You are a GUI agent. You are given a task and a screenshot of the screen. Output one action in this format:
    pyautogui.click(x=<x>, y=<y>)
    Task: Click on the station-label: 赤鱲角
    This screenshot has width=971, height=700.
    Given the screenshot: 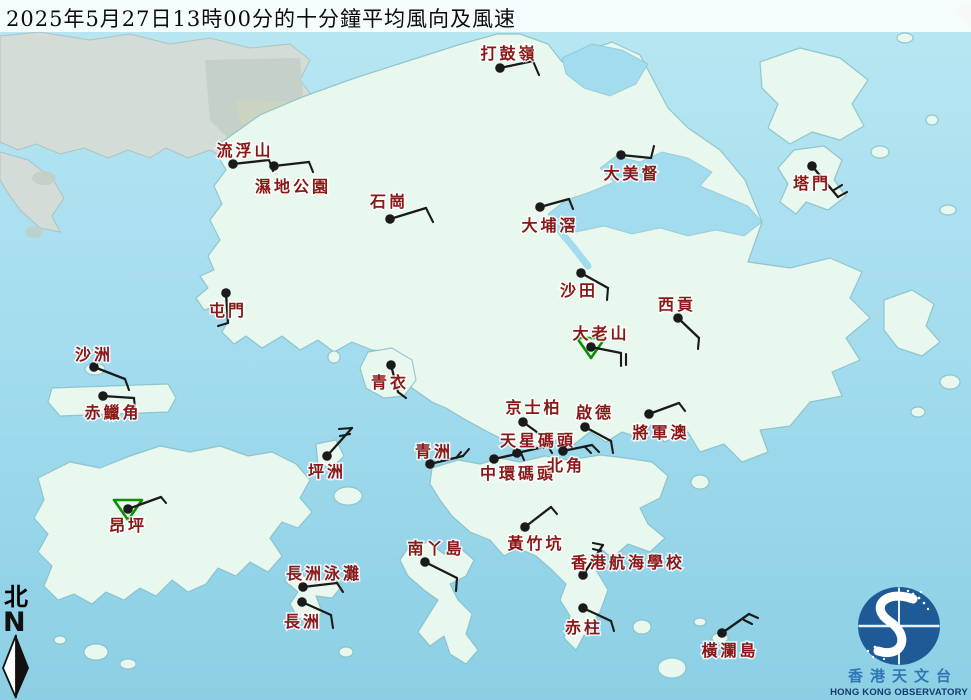 What is the action you would take?
    pyautogui.click(x=112, y=412)
    